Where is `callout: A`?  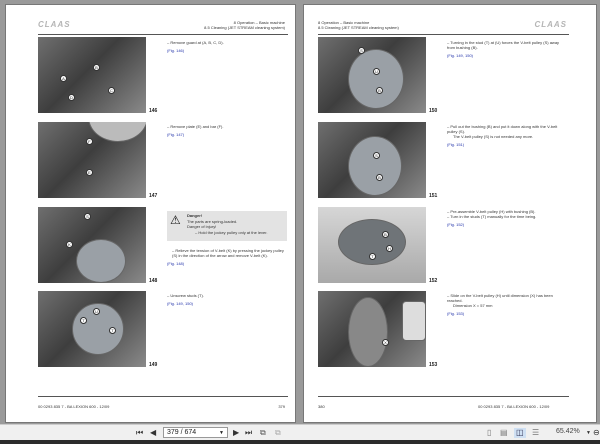 callout: A is located at coordinates (63, 78).